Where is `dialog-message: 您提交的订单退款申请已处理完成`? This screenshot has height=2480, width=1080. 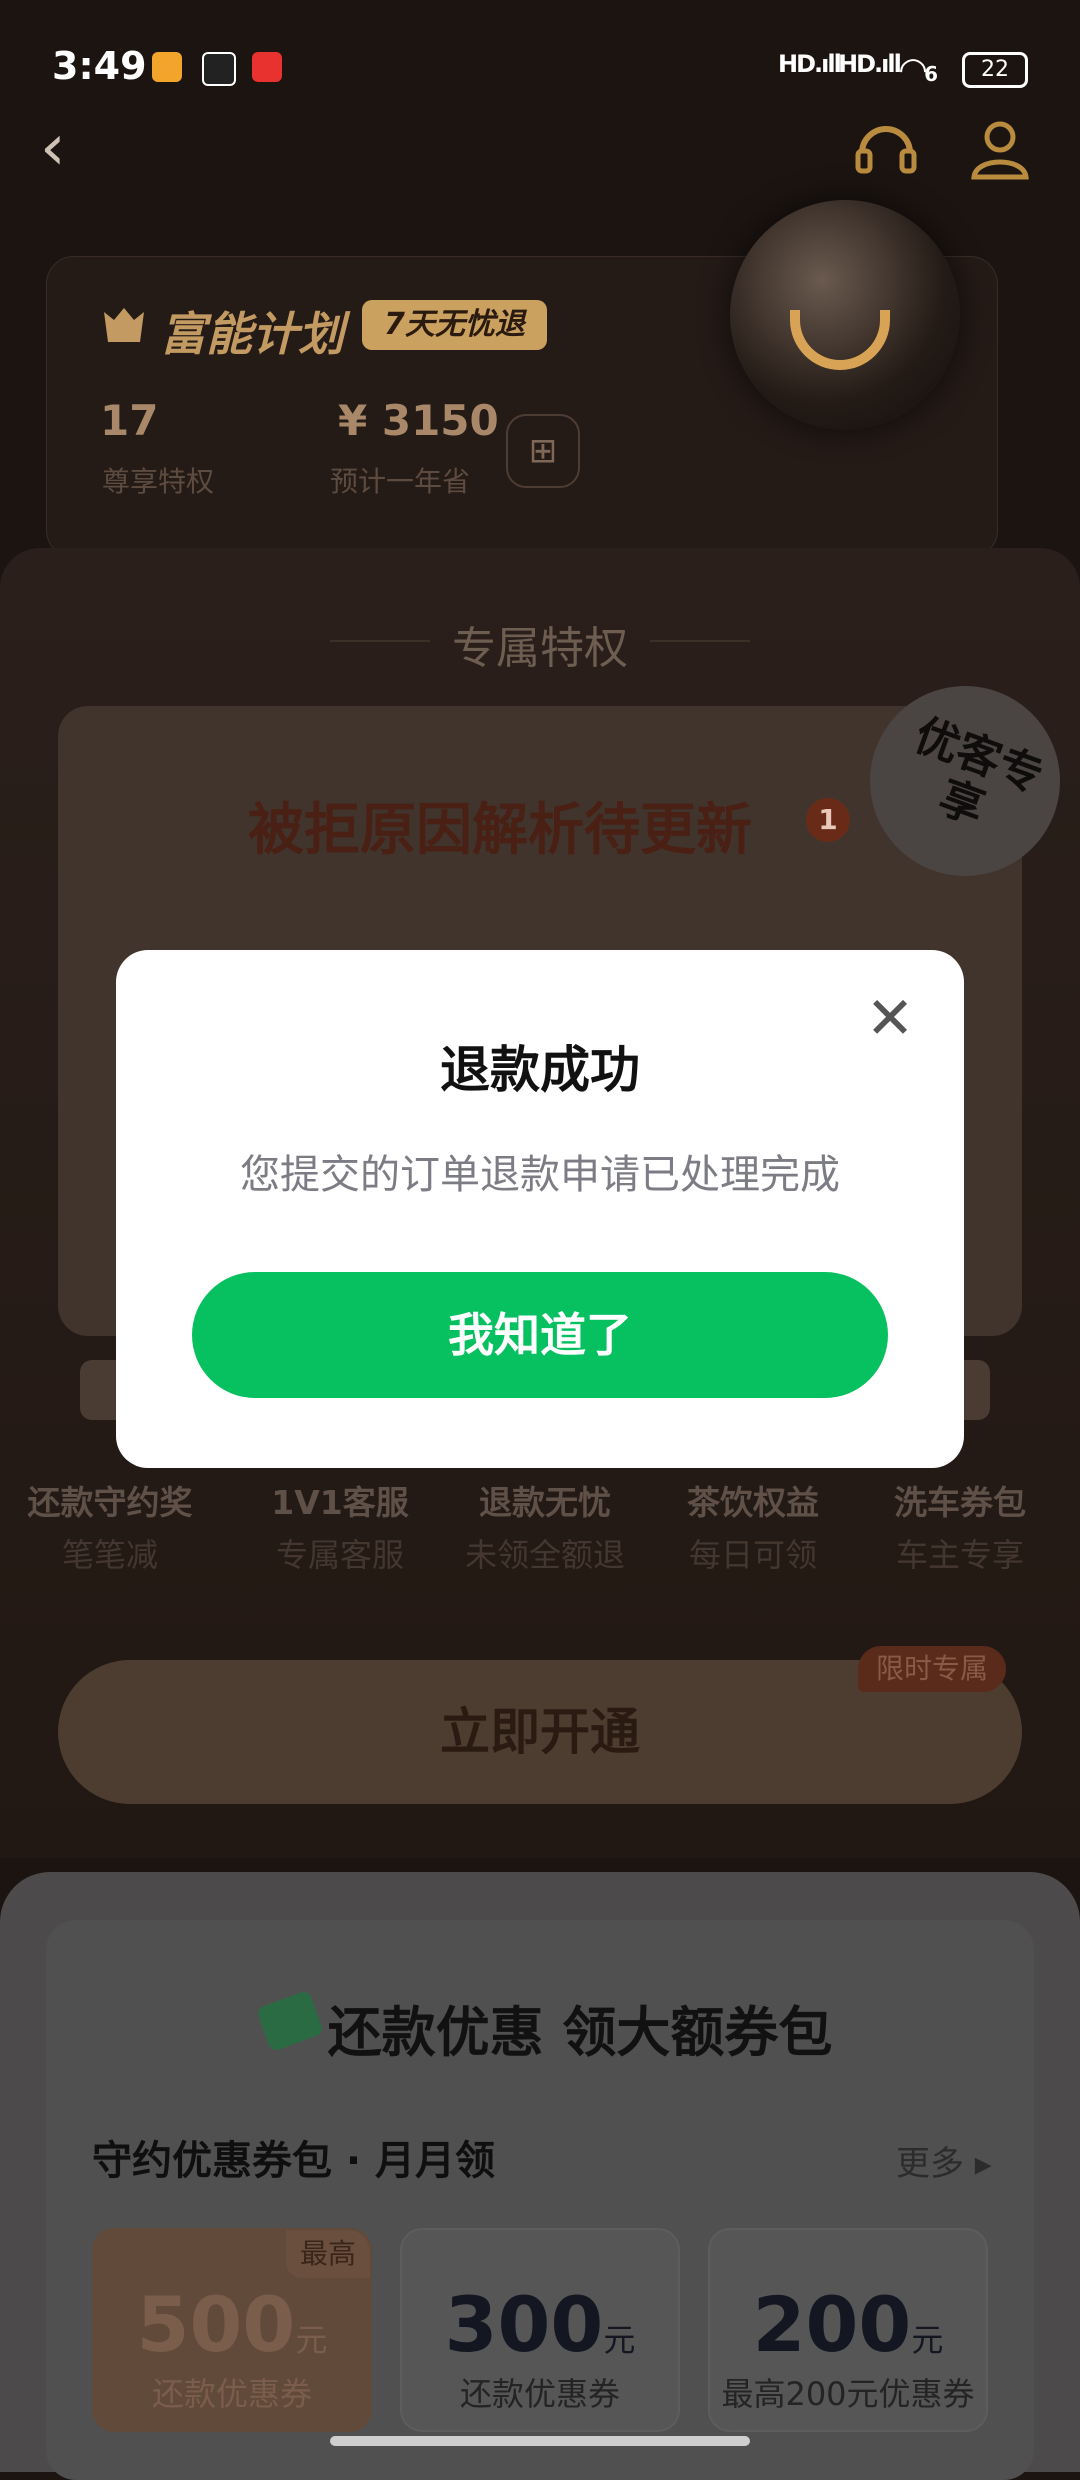
dialog-message: 您提交的订单退款申请已处理完成 is located at coordinates (540, 1175).